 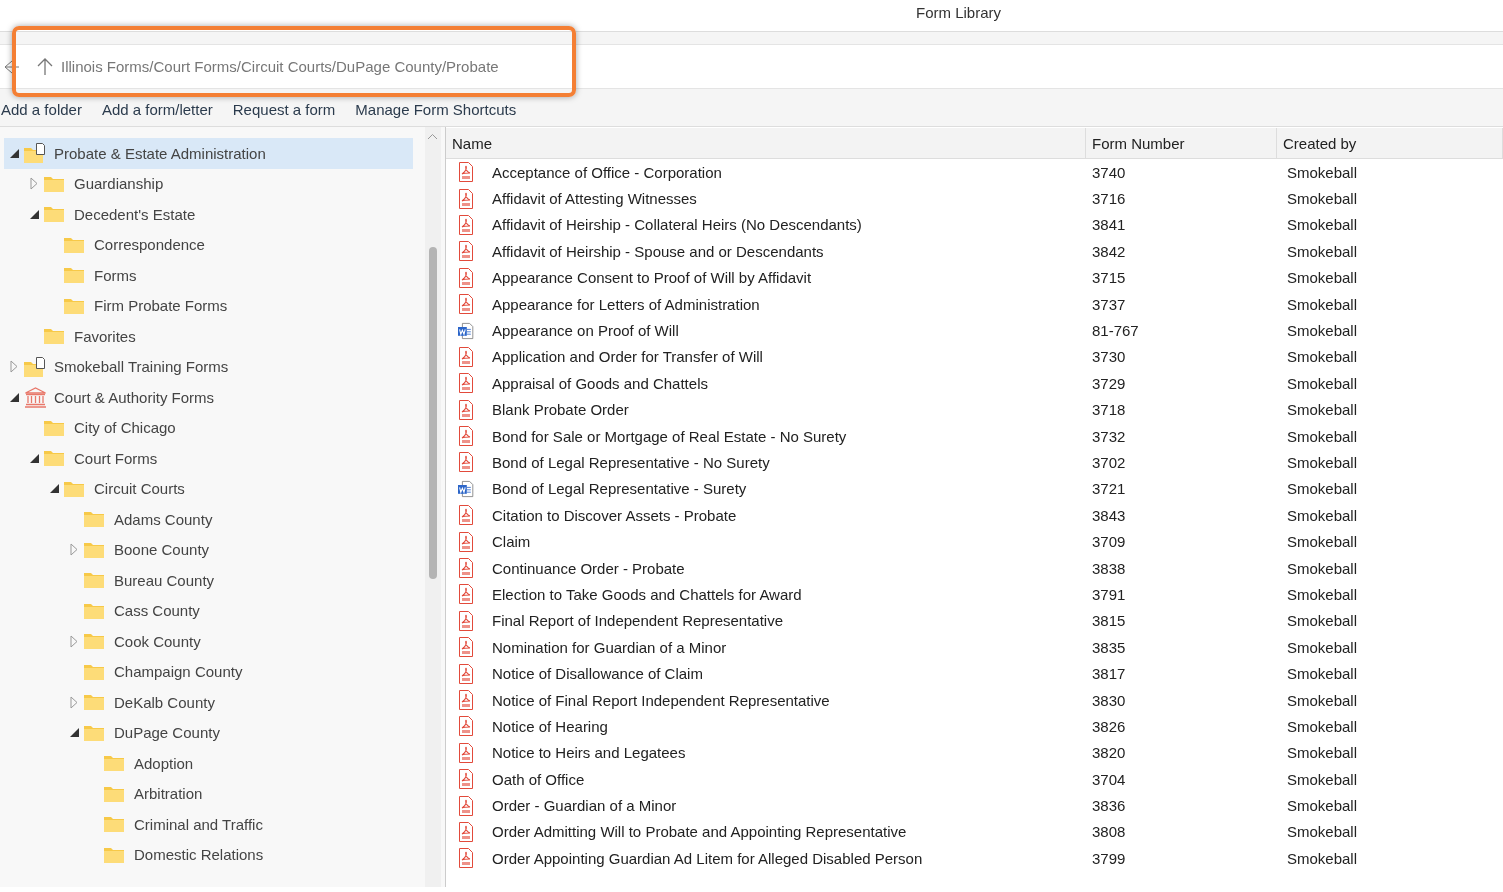 What do you see at coordinates (699, 832) in the screenshot?
I see `form-name: Order Admitting Will to Probate and Appointing Representative` at bounding box center [699, 832].